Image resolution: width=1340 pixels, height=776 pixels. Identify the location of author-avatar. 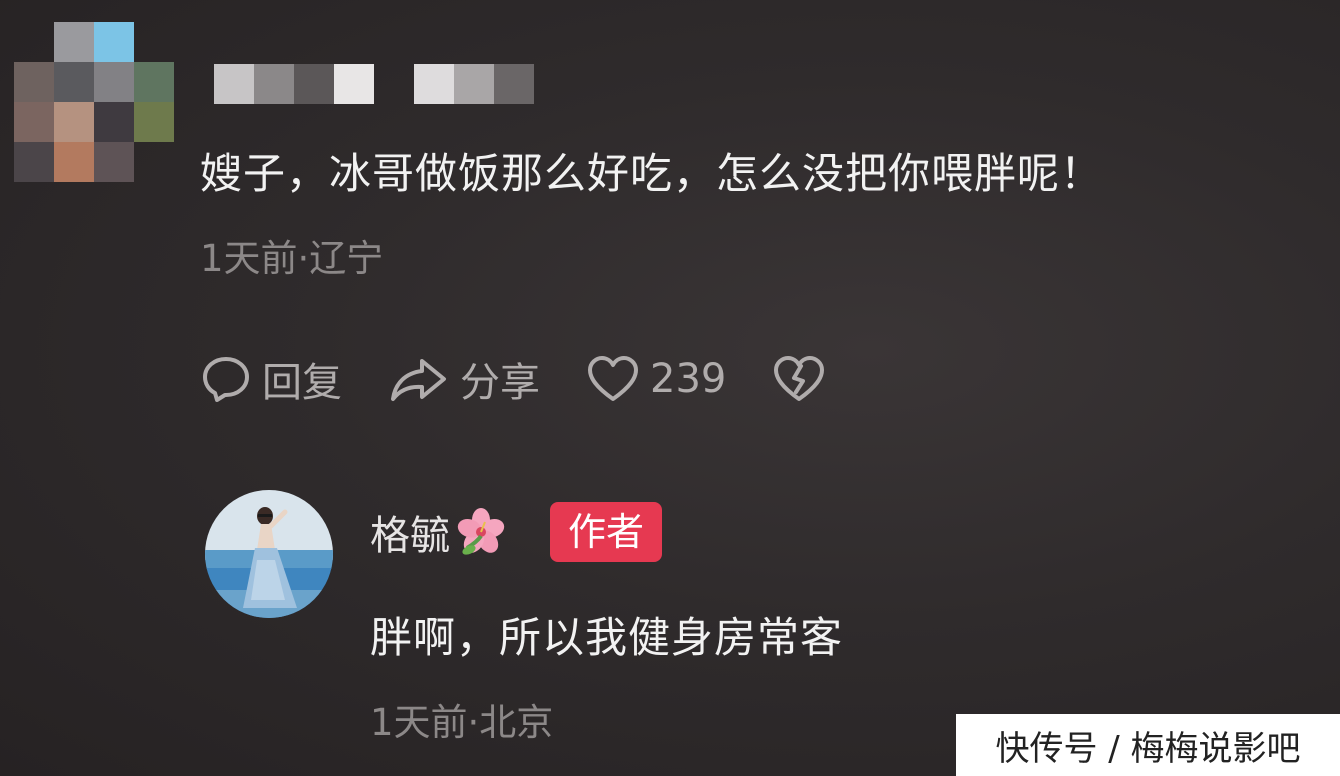
(269, 554).